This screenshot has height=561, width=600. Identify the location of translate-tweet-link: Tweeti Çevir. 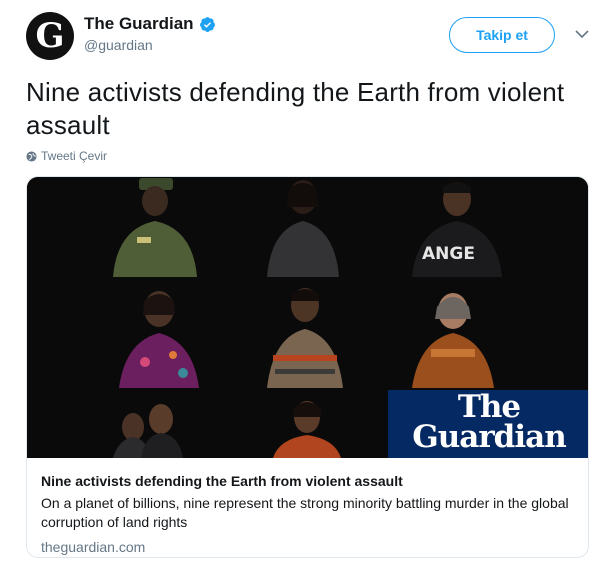
(66, 156).